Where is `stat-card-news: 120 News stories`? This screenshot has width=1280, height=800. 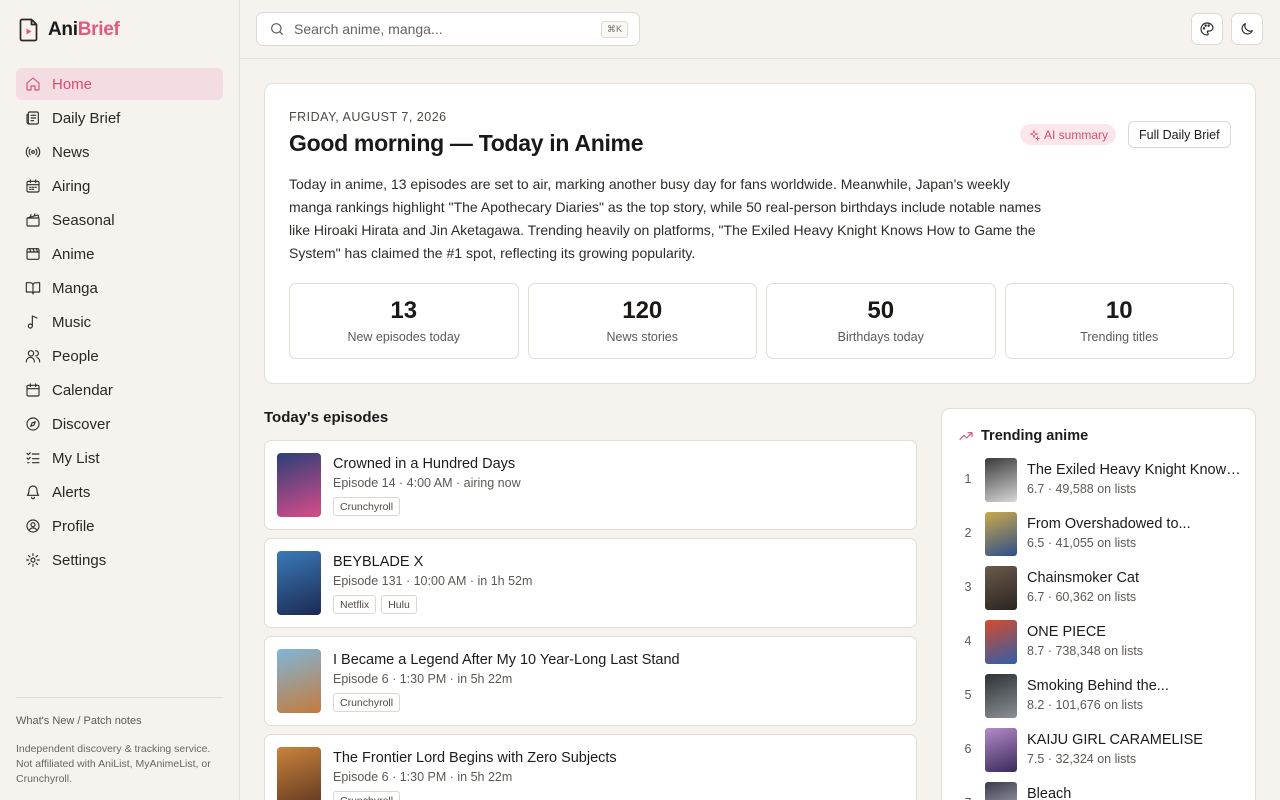
stat-card-news: 120 News stories is located at coordinates (642, 321).